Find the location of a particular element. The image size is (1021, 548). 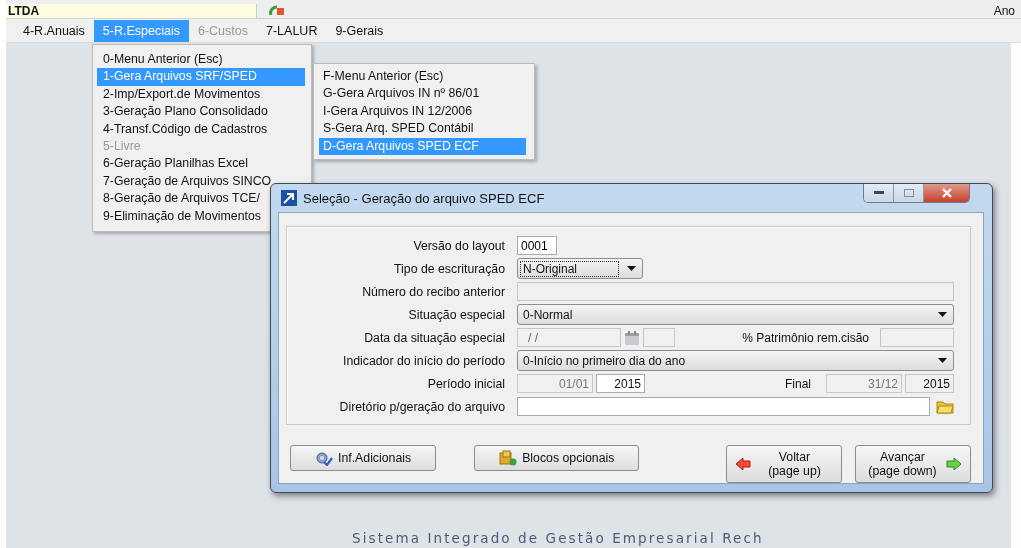

right-arrow-icon is located at coordinates (954, 464).